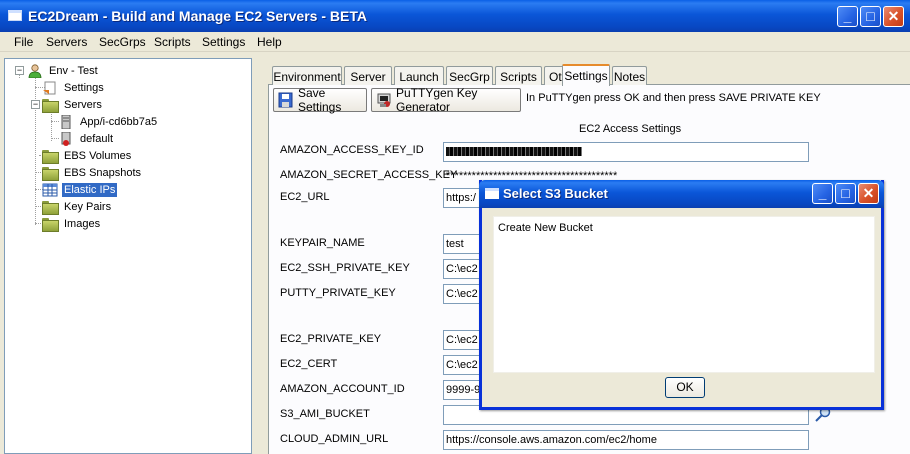  I want to click on private-key-label: EC2_PRIVATE_KEY, so click(331, 339).